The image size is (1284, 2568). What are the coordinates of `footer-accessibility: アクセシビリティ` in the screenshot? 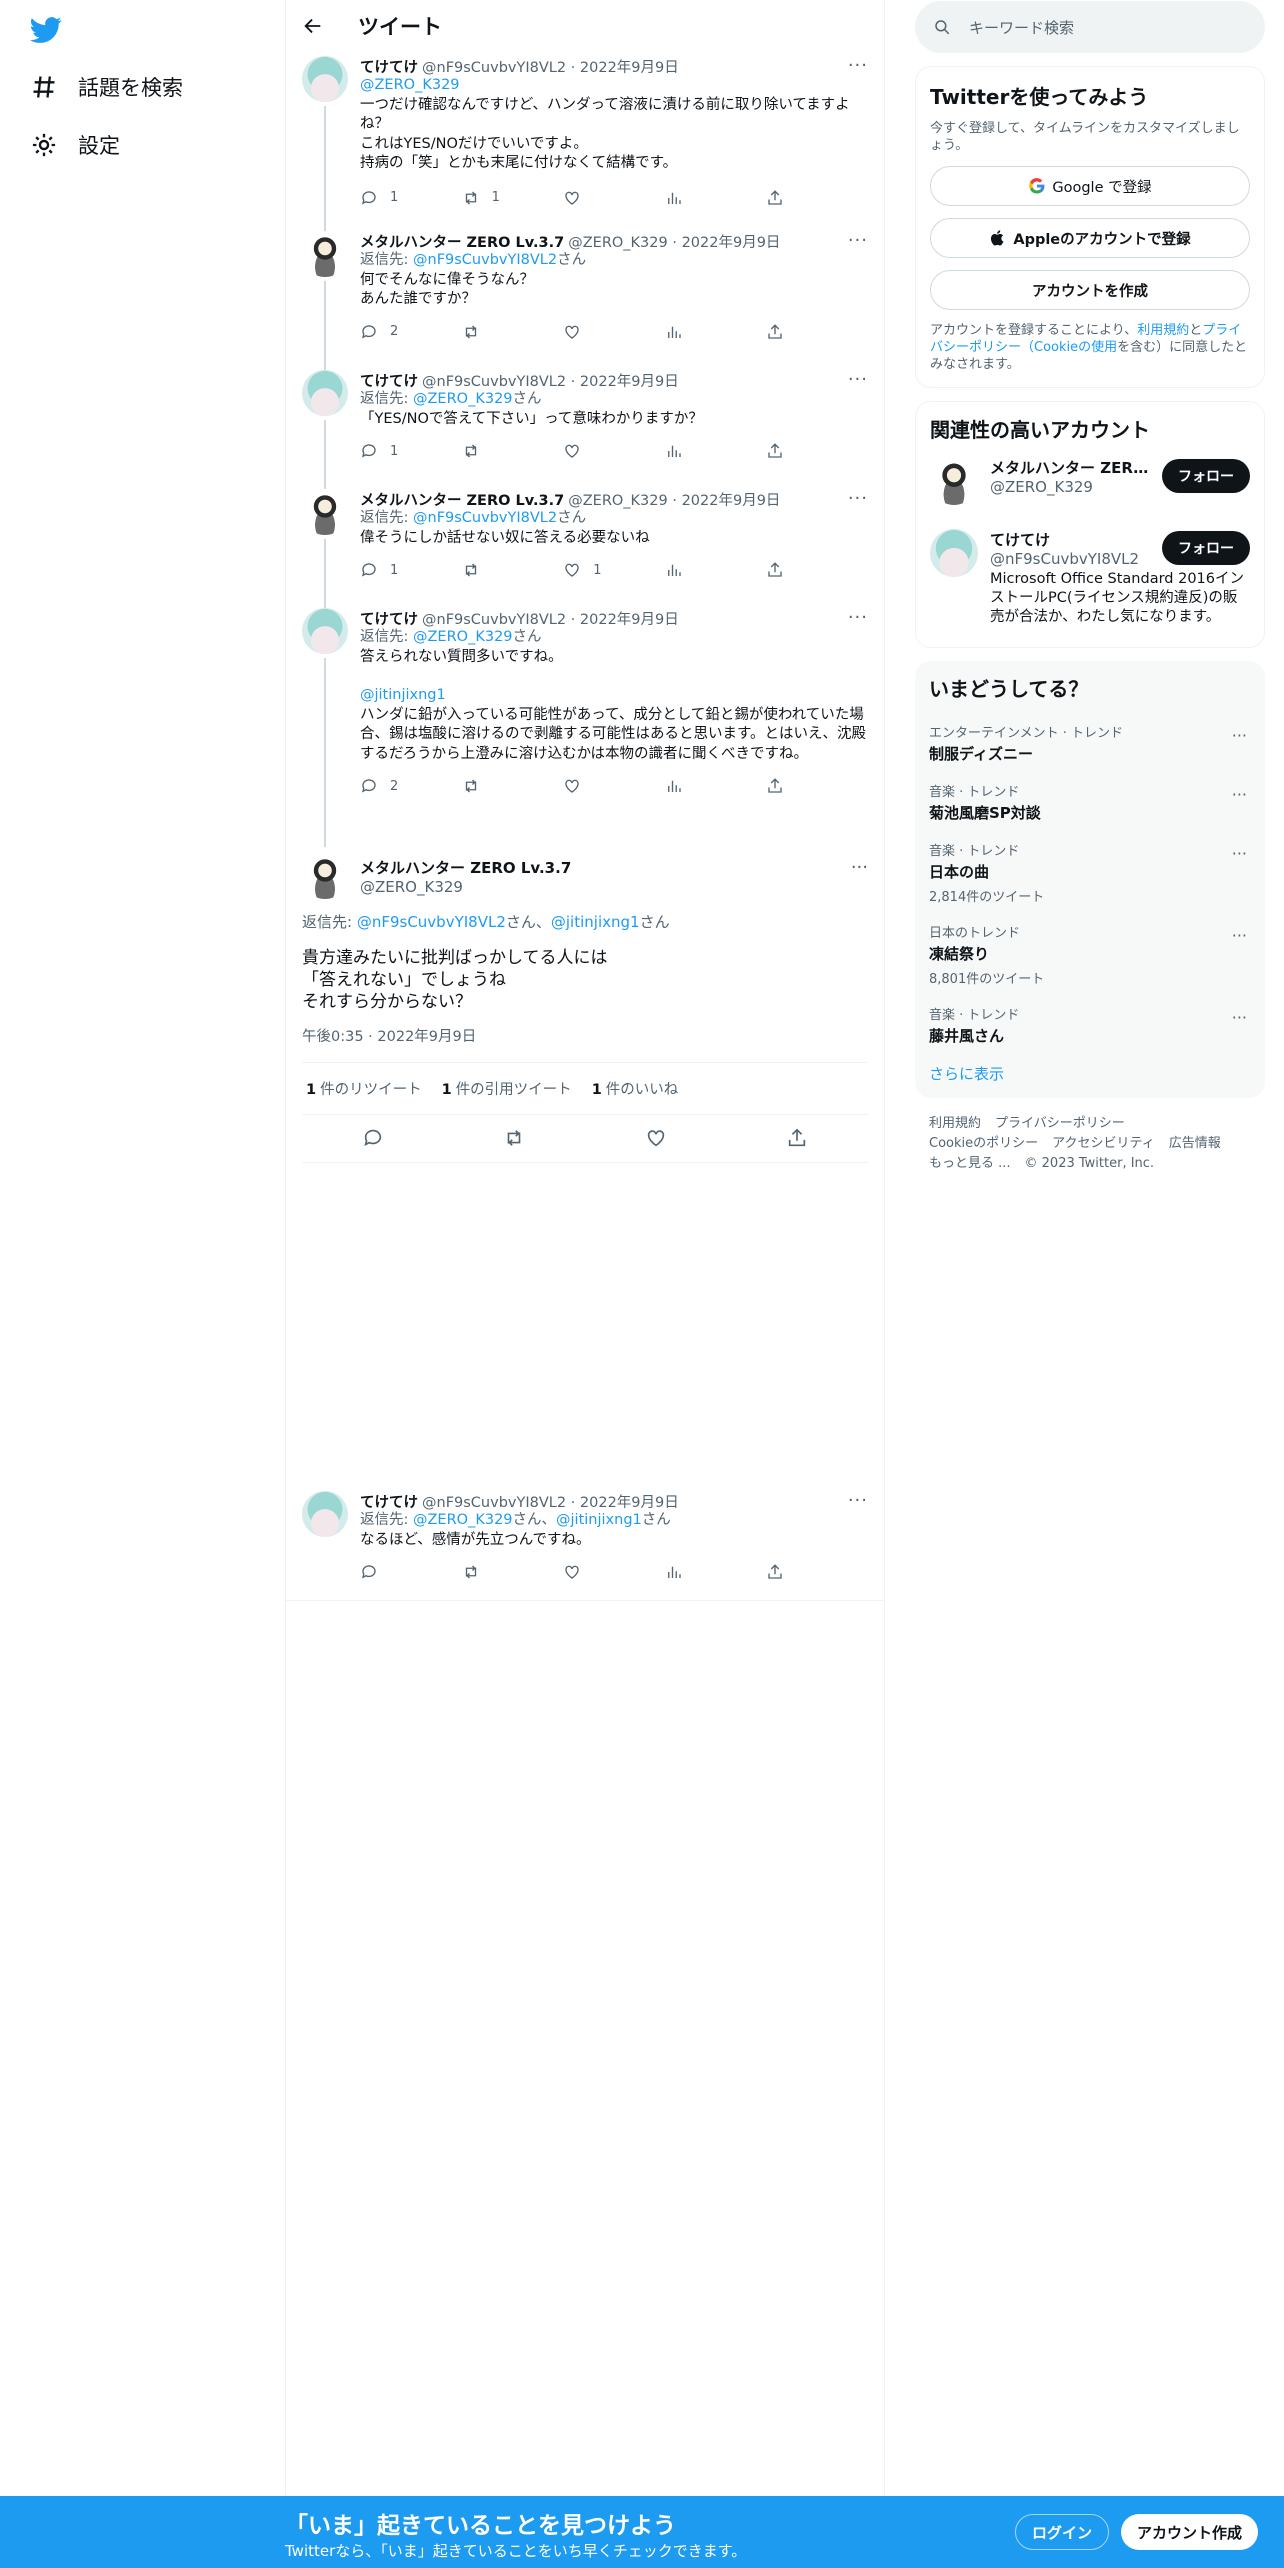 It's located at (1103, 1143).